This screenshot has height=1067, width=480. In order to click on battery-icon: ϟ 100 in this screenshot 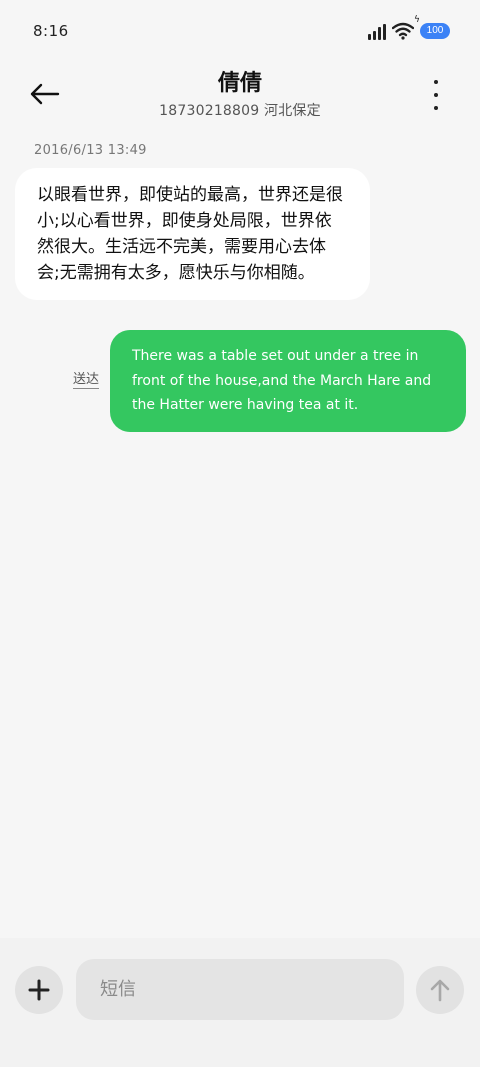, I will do `click(432, 27)`.